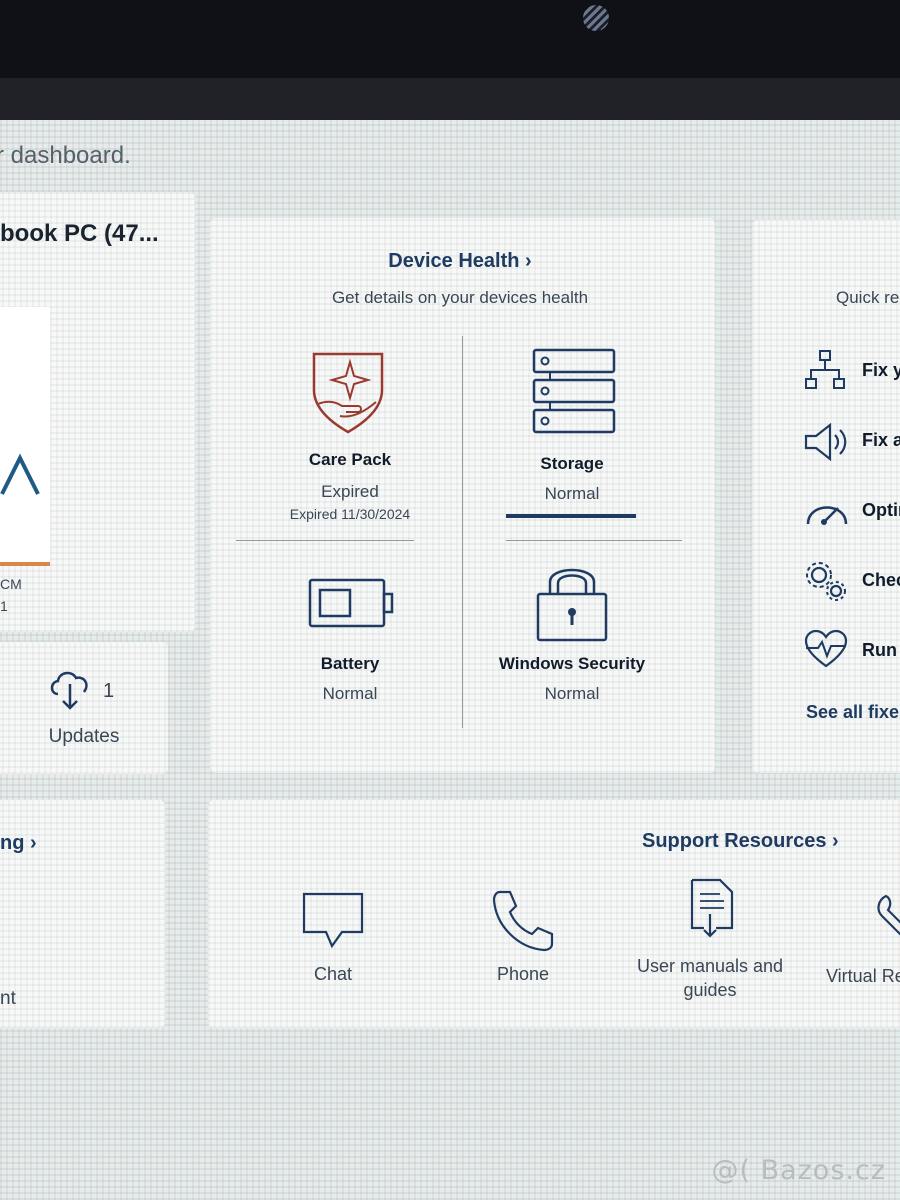 The image size is (900, 1200). Describe the element at coordinates (740, 841) in the screenshot. I see `support-resources-title: Support Resources ›` at that location.